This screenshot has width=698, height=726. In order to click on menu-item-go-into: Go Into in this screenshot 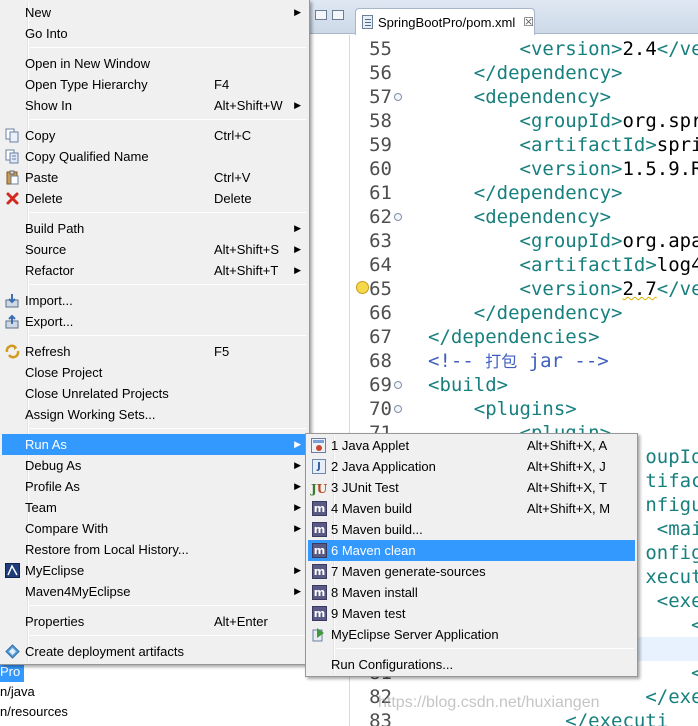, I will do `click(154, 33)`.